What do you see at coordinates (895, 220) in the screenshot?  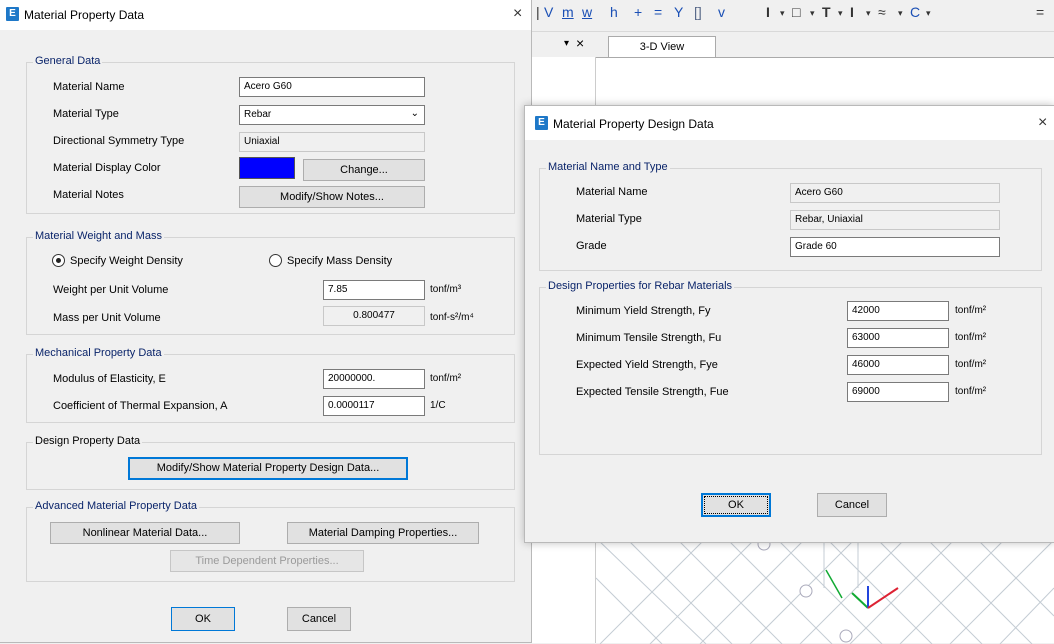 I see `material-type-value: Rebar, Uniaxial` at bounding box center [895, 220].